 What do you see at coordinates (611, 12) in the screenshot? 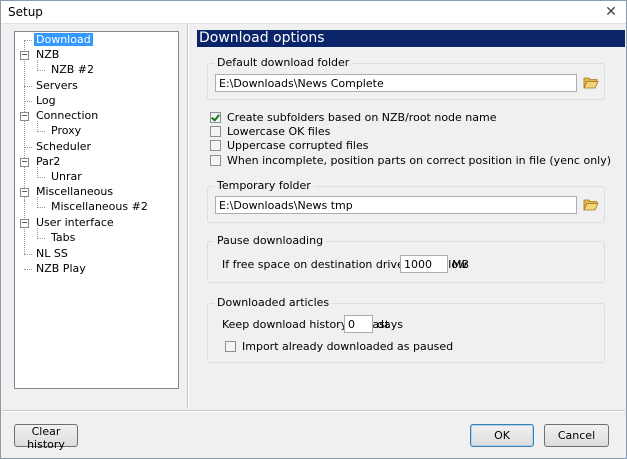
I see `close-icon: ✕` at bounding box center [611, 12].